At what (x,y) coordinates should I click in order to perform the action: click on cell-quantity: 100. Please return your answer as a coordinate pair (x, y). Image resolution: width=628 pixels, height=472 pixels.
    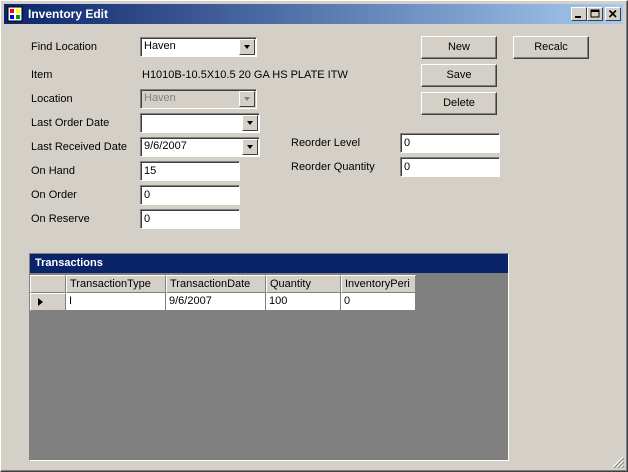
    Looking at the image, I should click on (303, 302).